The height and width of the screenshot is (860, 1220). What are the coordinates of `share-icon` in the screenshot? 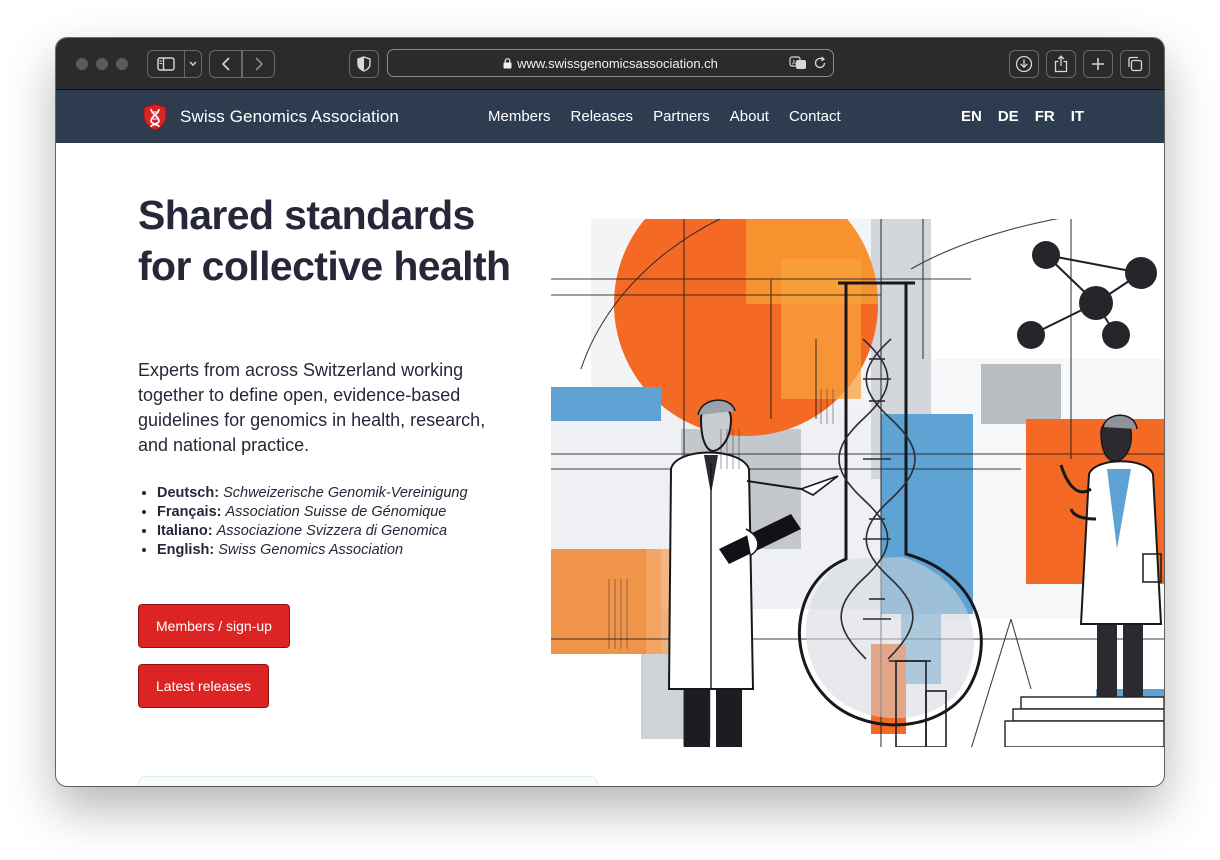 It's located at (1061, 64).